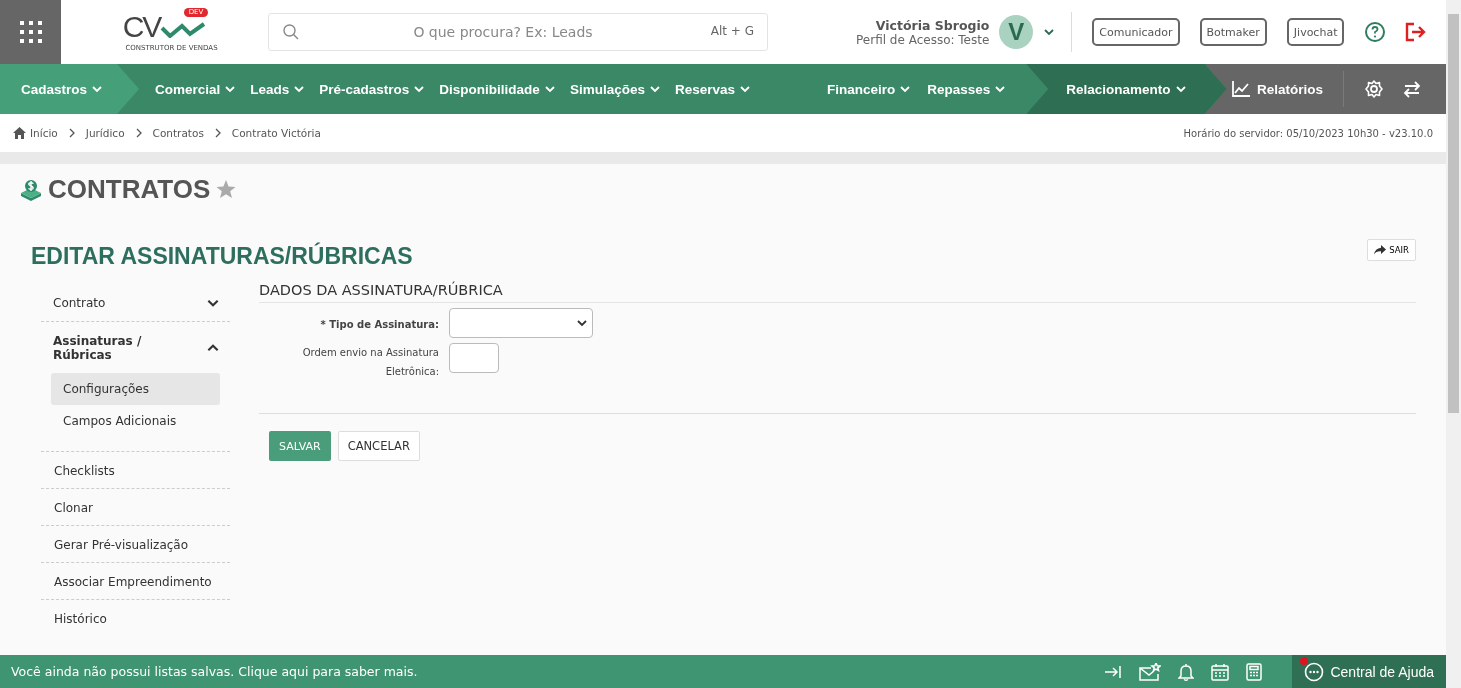 The width and height of the screenshot is (1461, 688). What do you see at coordinates (135, 618) in the screenshot?
I see `sidebar-item: Histórico` at bounding box center [135, 618].